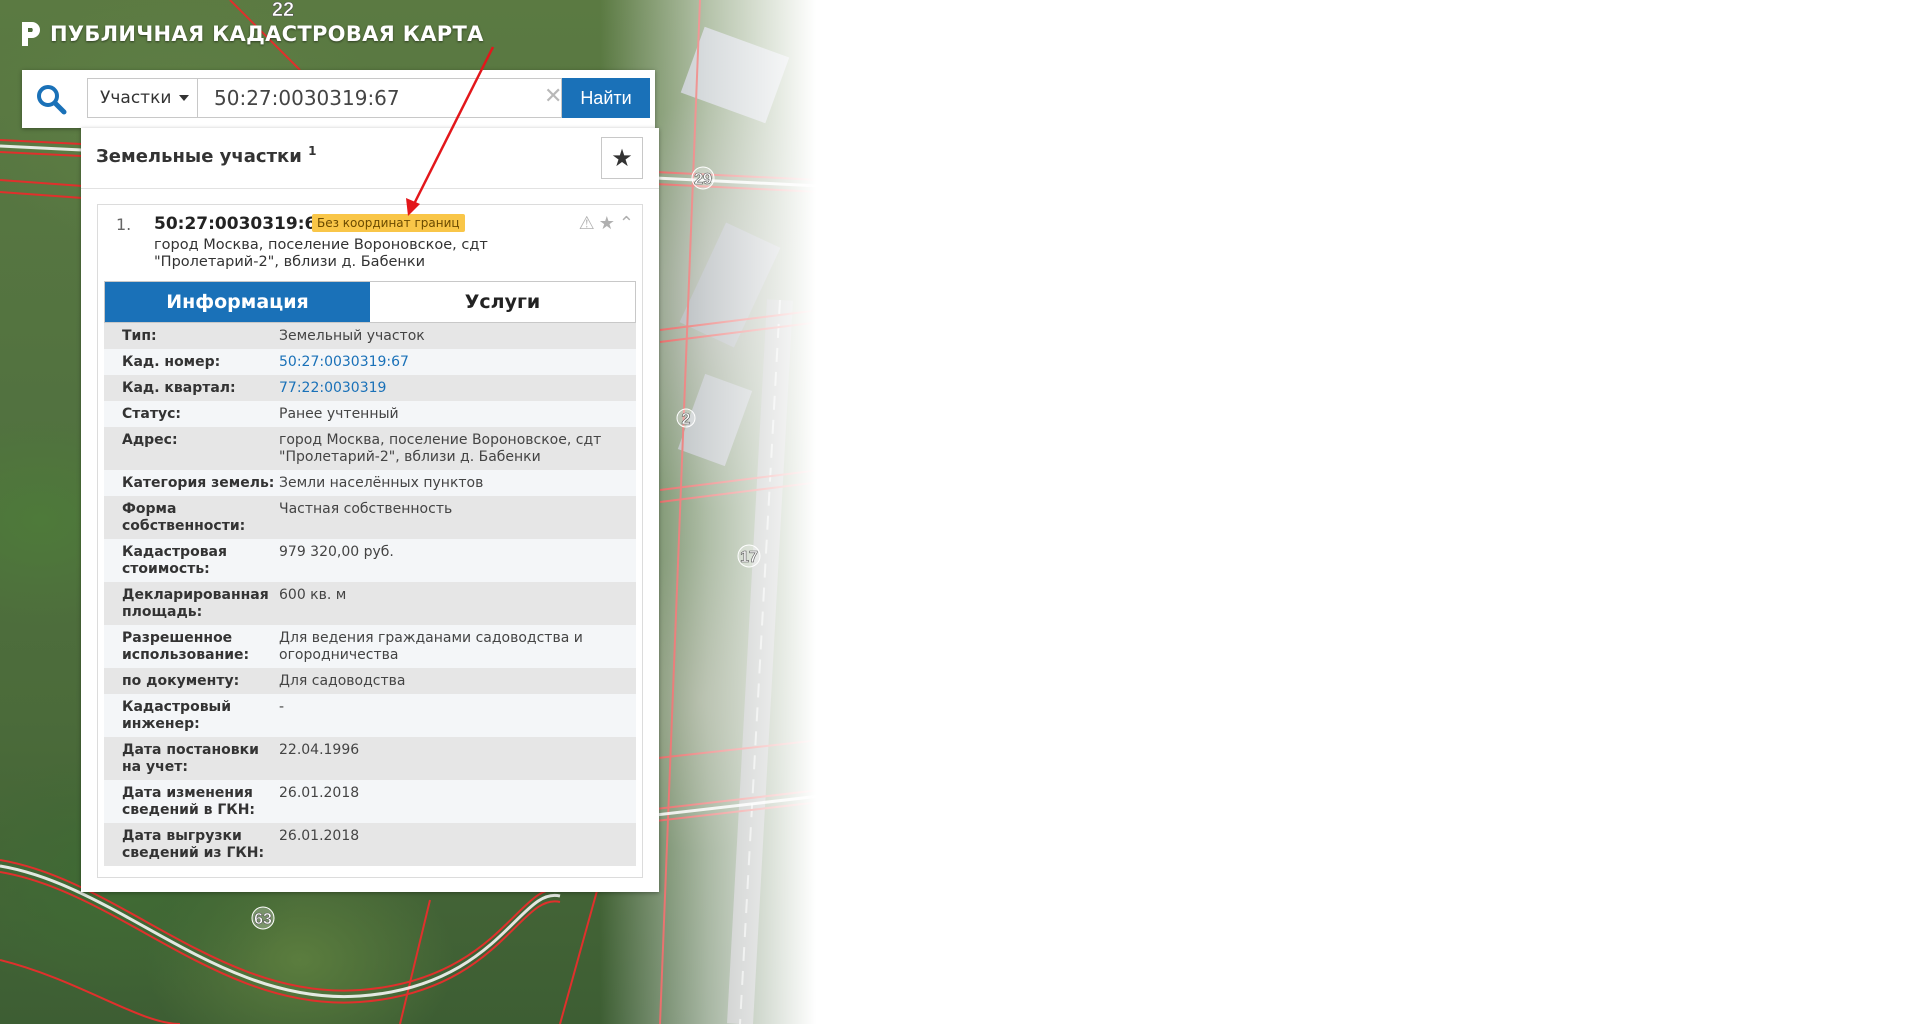 The image size is (1920, 1024). Describe the element at coordinates (179, 388) in the screenshot. I see `info-row-label: Кад. квартал:` at that location.